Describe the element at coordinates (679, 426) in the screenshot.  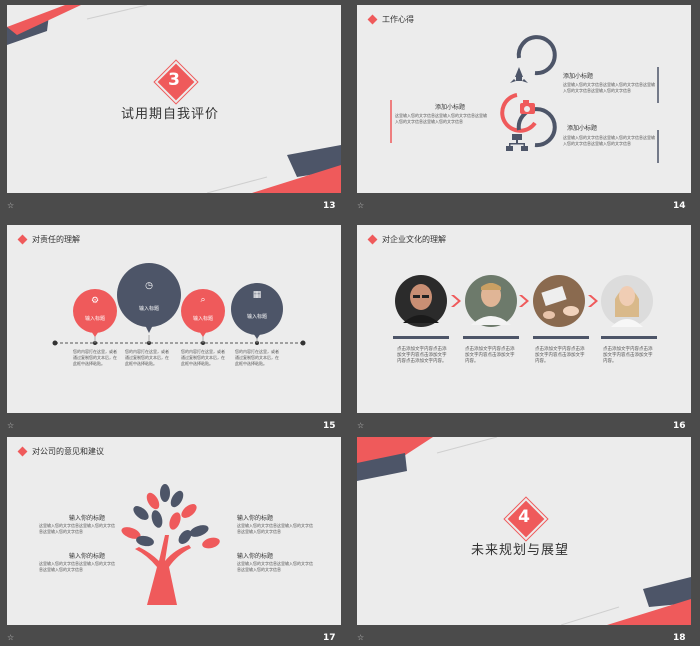
I see `slide-16-number: 16` at that location.